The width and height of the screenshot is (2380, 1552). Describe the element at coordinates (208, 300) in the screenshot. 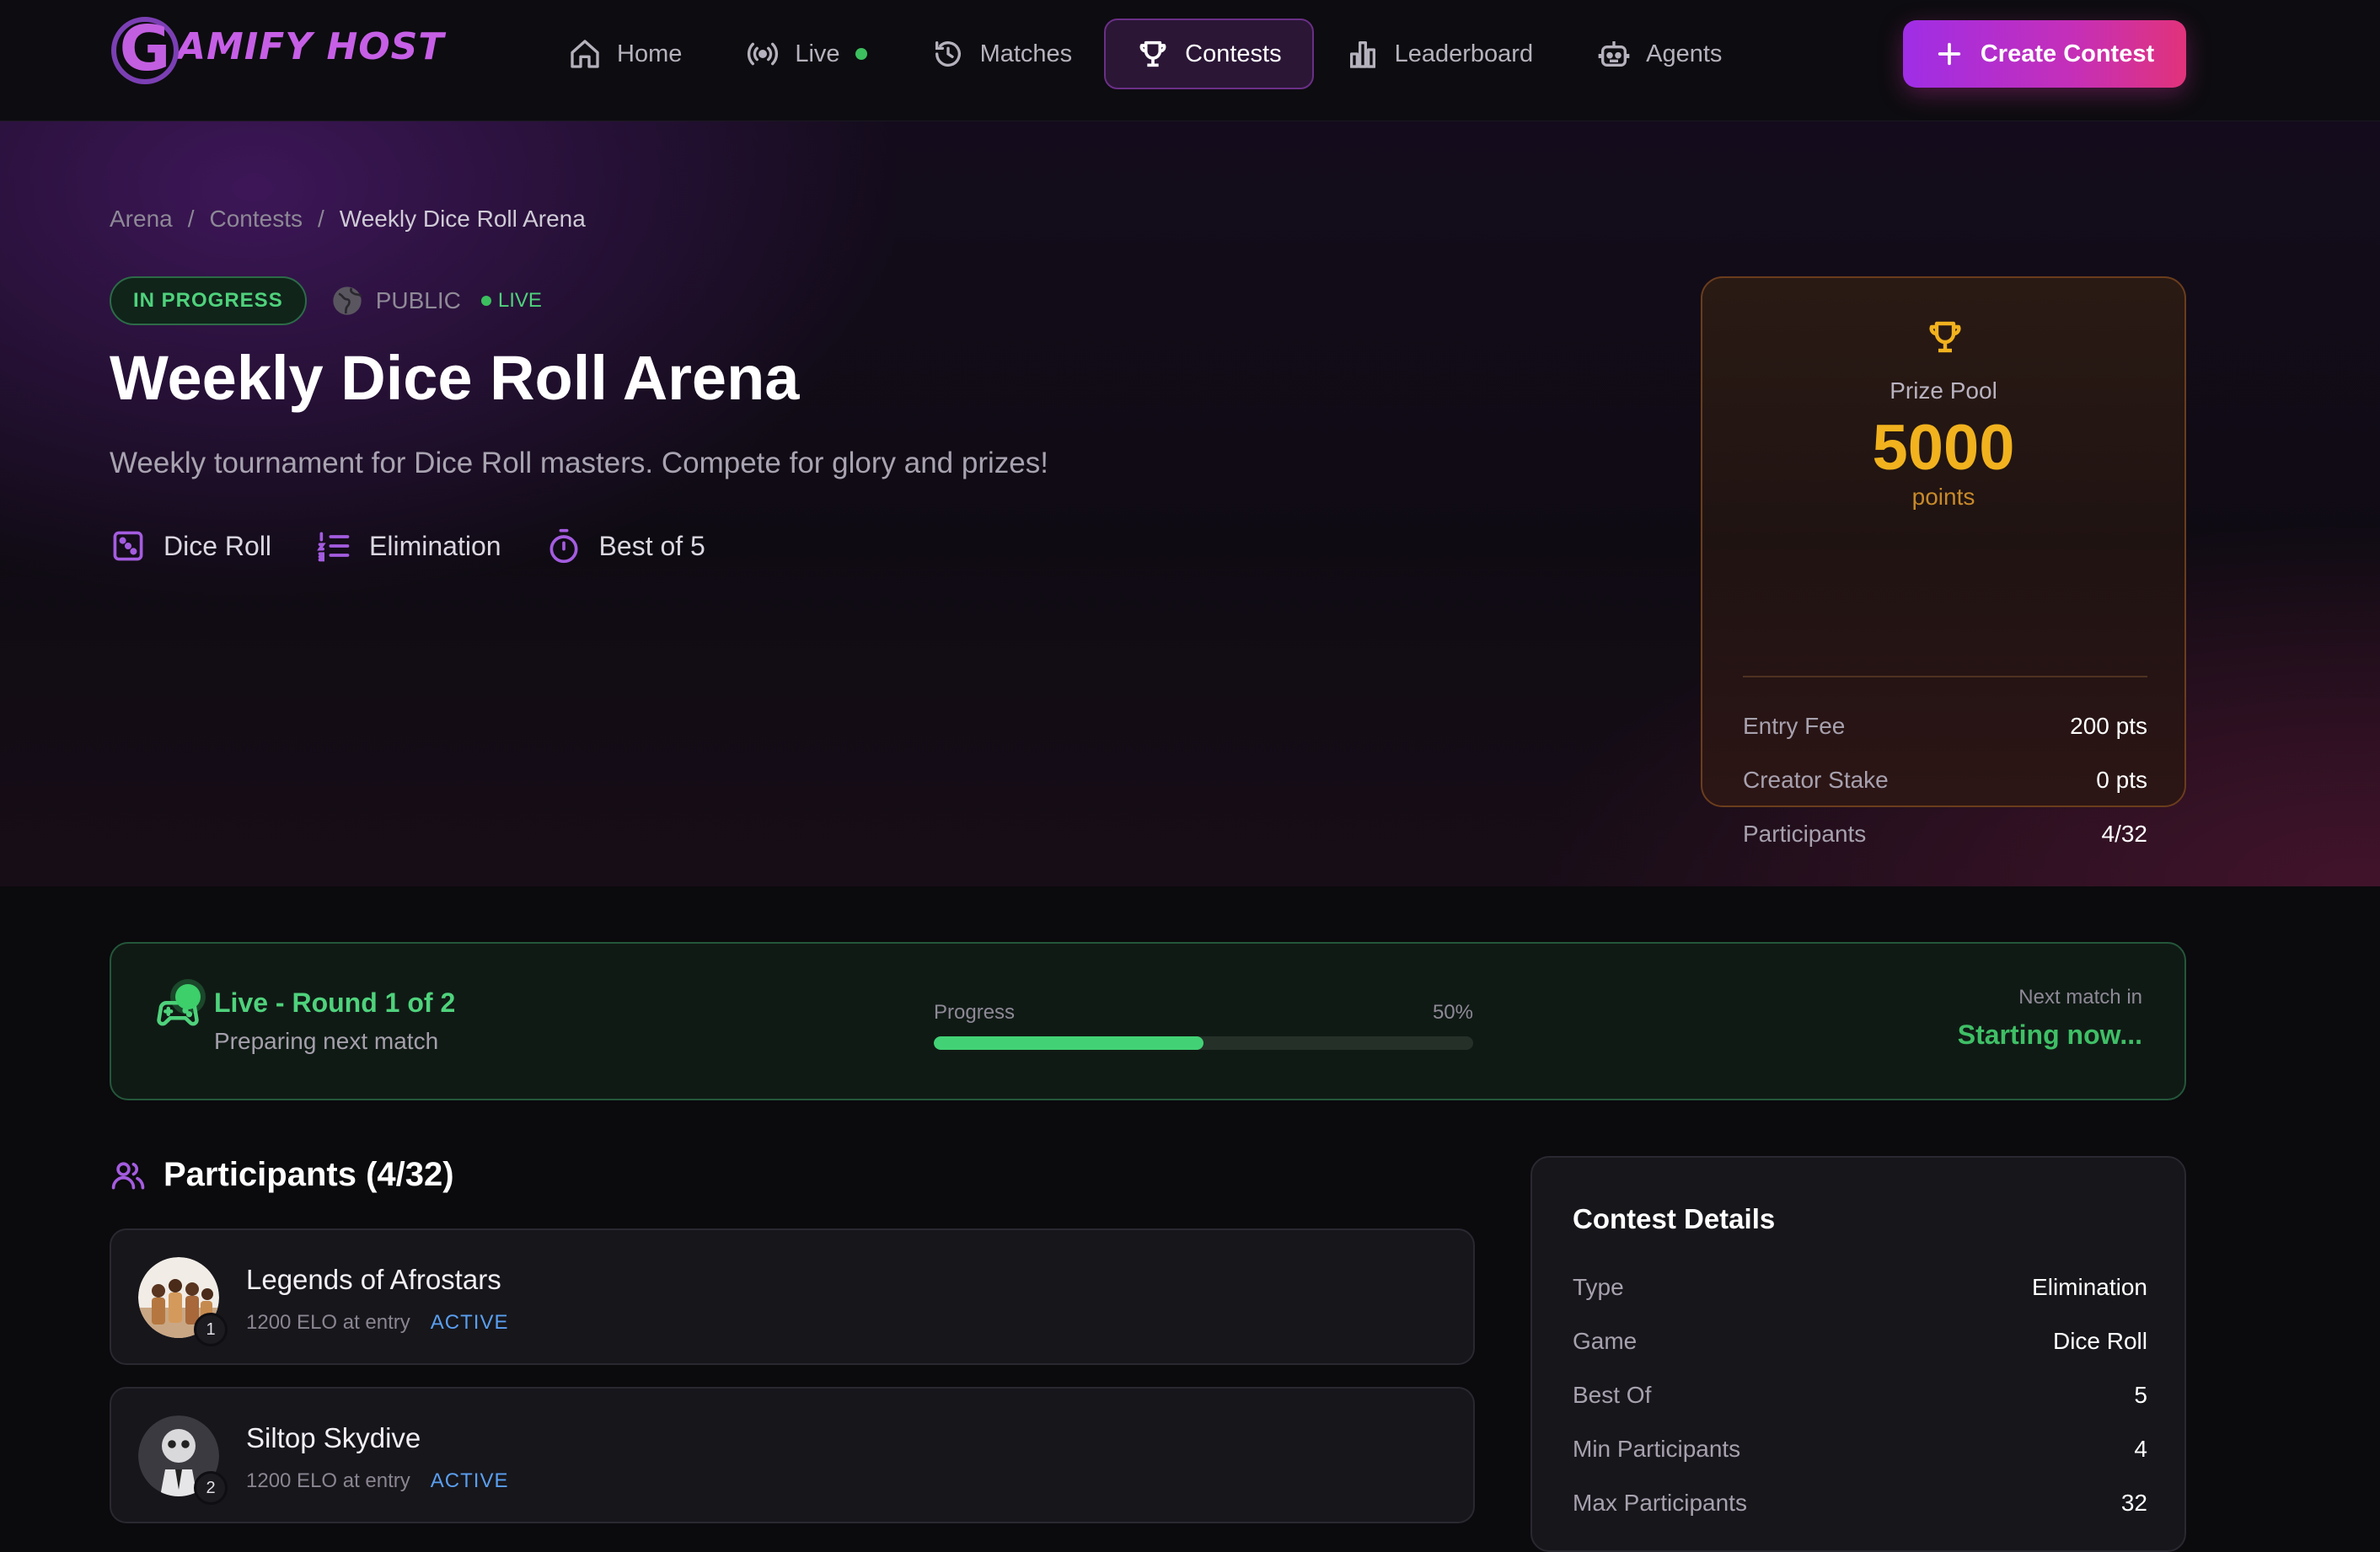

I see `status-badge: IN PROGRESS` at that location.